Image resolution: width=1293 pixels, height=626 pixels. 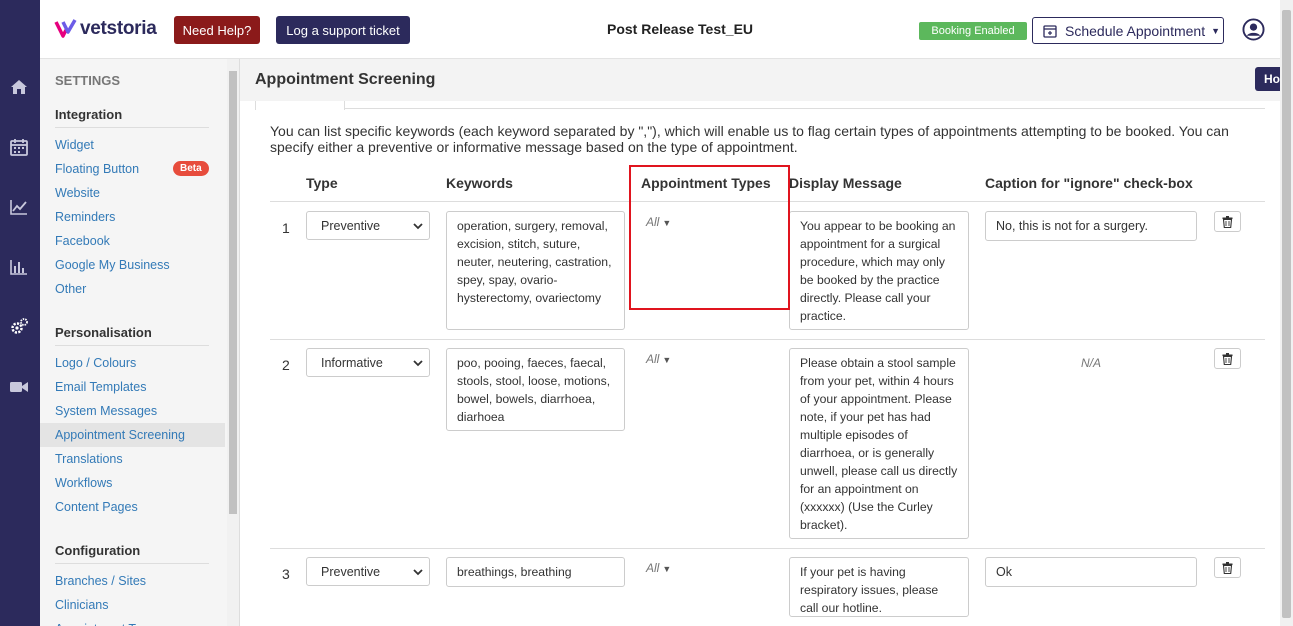 What do you see at coordinates (286, 365) in the screenshot?
I see `row-number: 2` at bounding box center [286, 365].